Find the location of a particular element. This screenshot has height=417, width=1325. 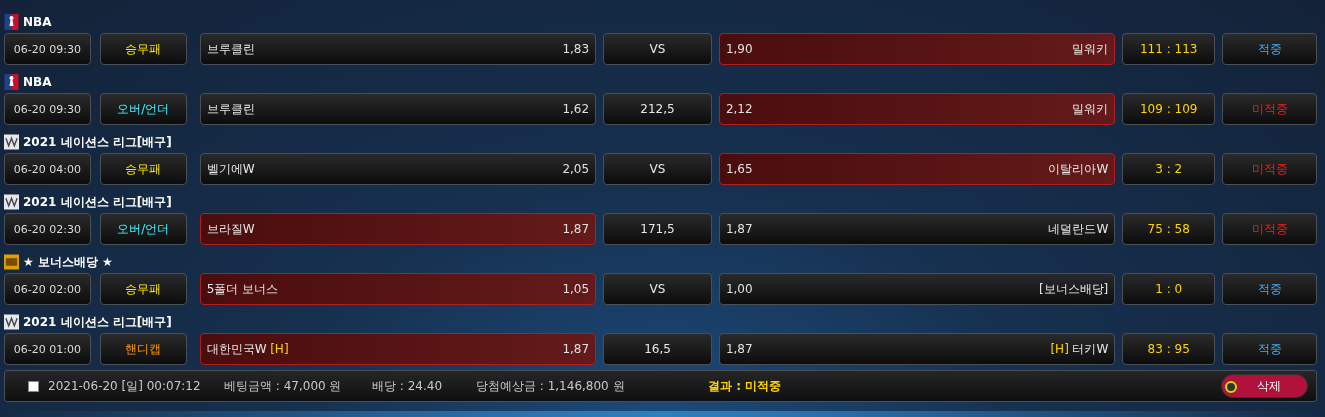

select-checkbox is located at coordinates (33, 386).